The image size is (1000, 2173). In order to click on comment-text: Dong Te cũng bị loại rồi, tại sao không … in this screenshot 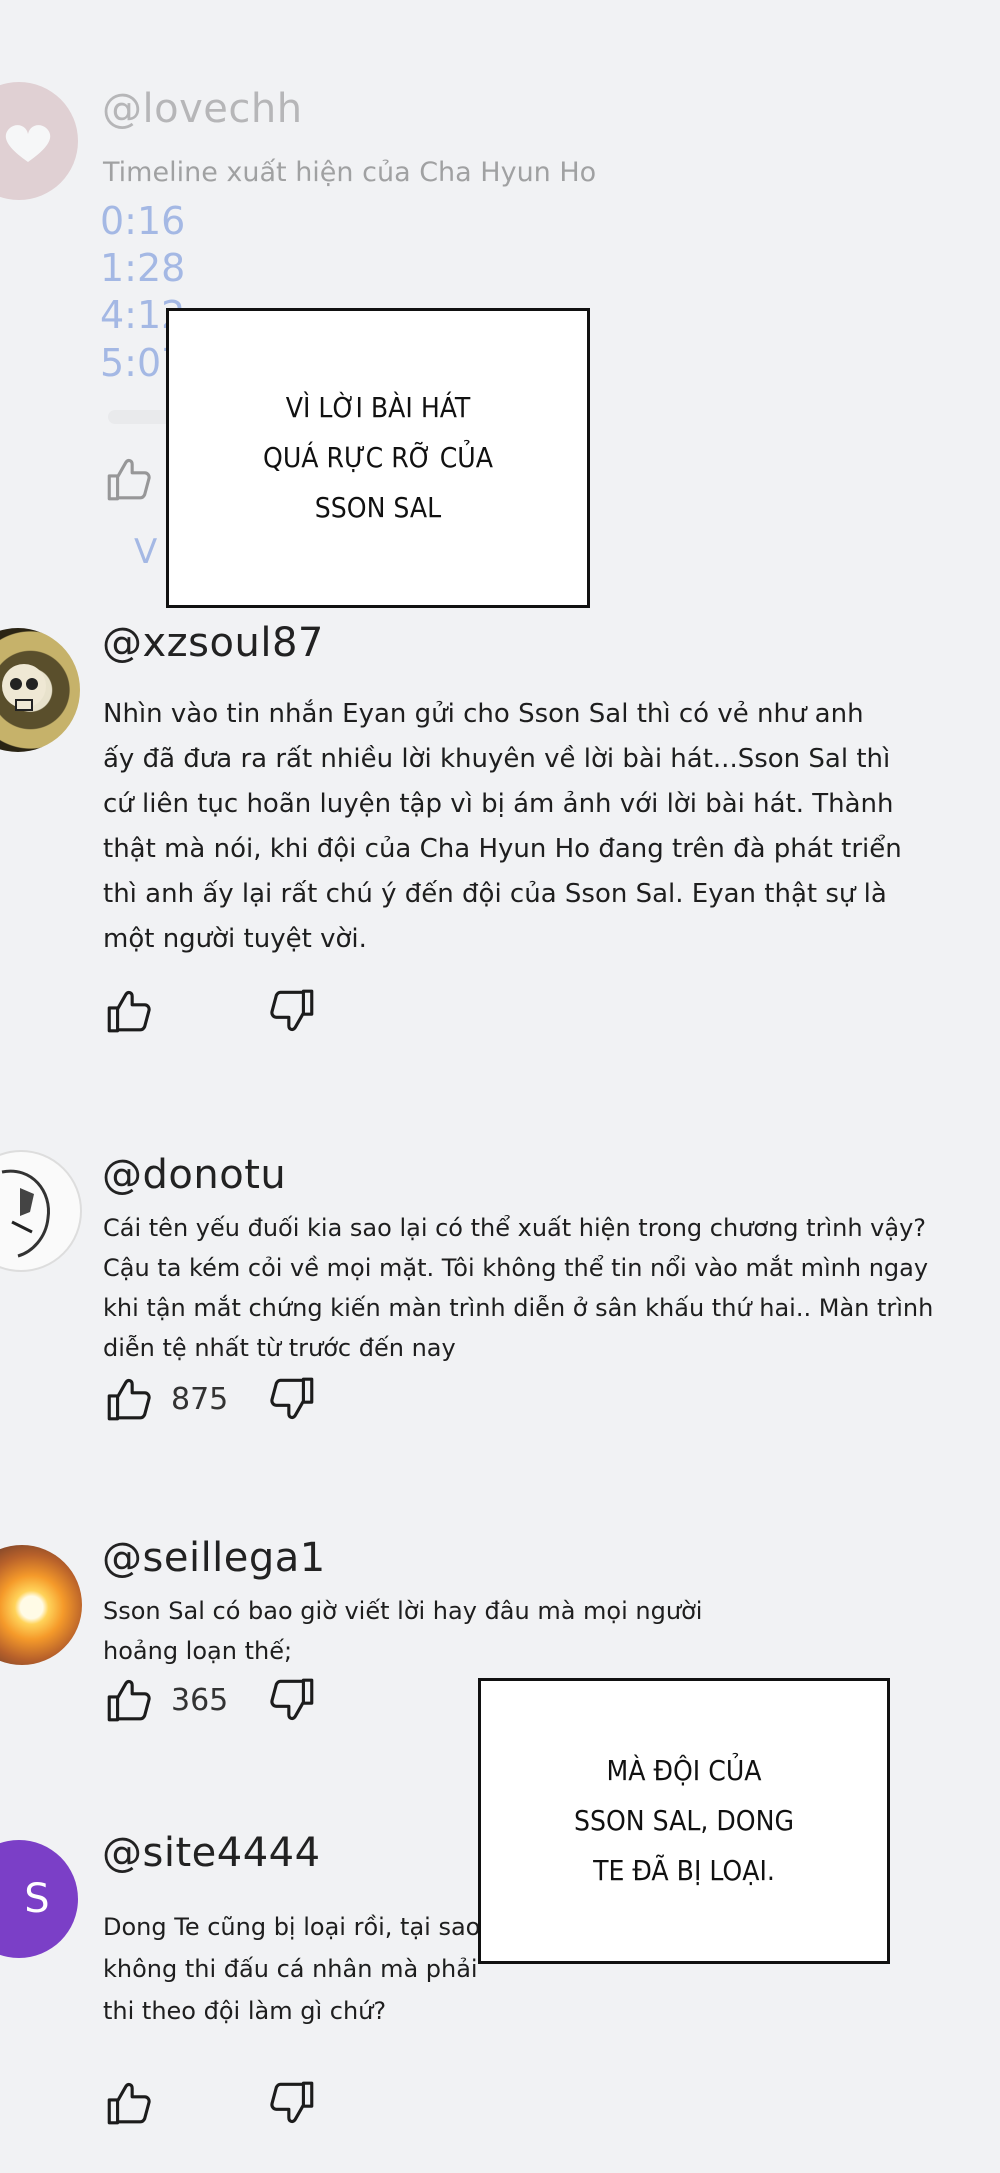, I will do `click(292, 1969)`.